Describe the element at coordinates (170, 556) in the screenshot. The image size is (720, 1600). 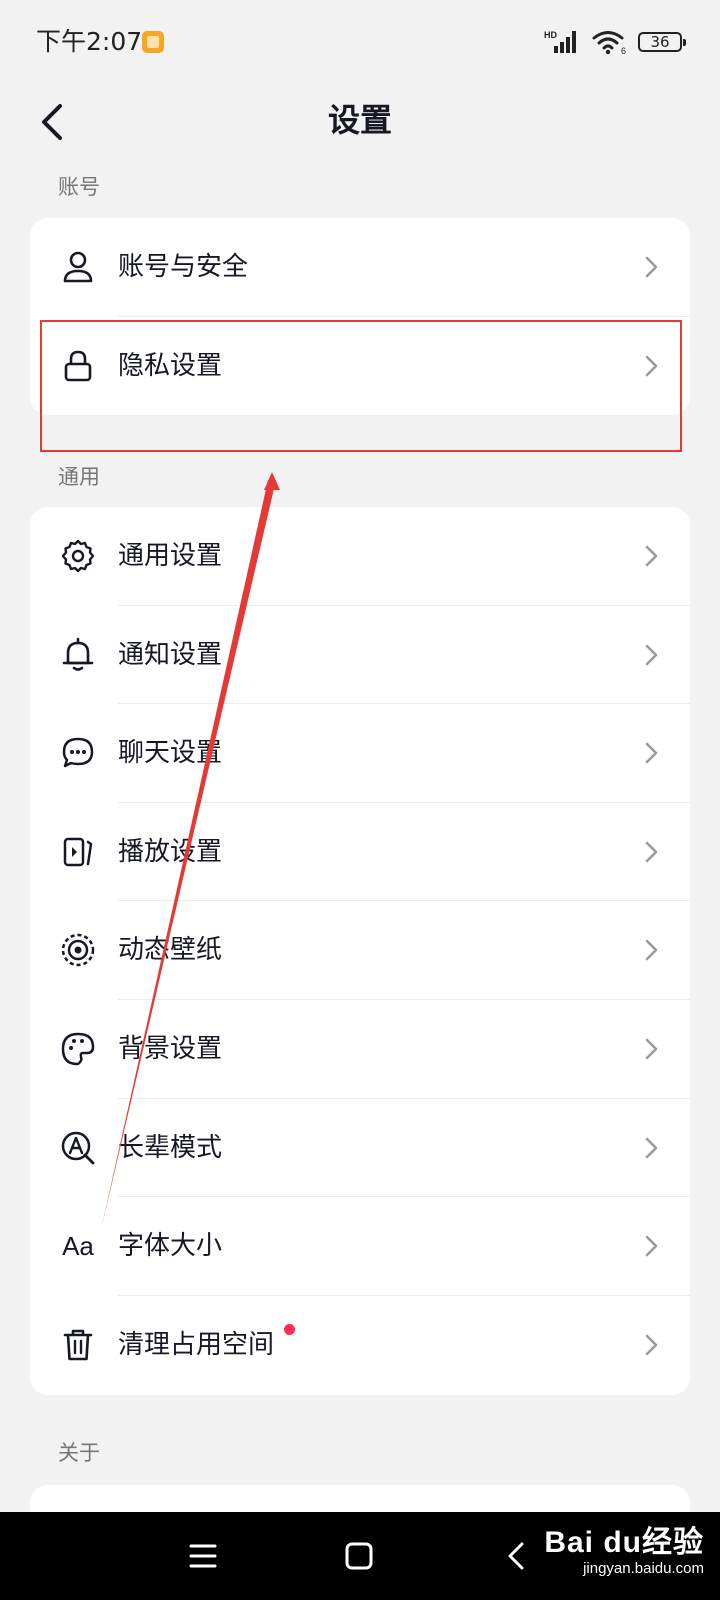
I see `row-label: 通用设置` at that location.